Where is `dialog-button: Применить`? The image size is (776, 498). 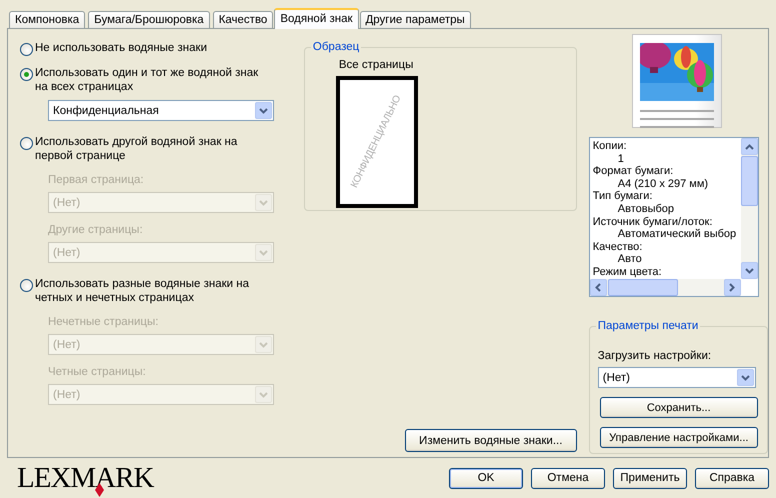
dialog-button: Применить is located at coordinates (650, 478).